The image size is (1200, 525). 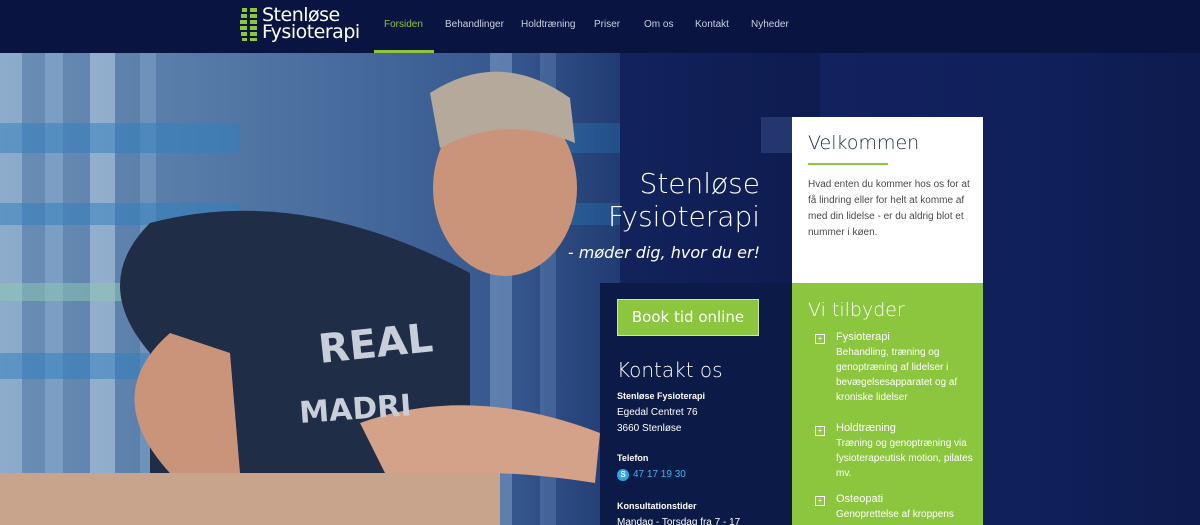 What do you see at coordinates (856, 310) in the screenshot?
I see `offer-title: Vi tilbyder` at bounding box center [856, 310].